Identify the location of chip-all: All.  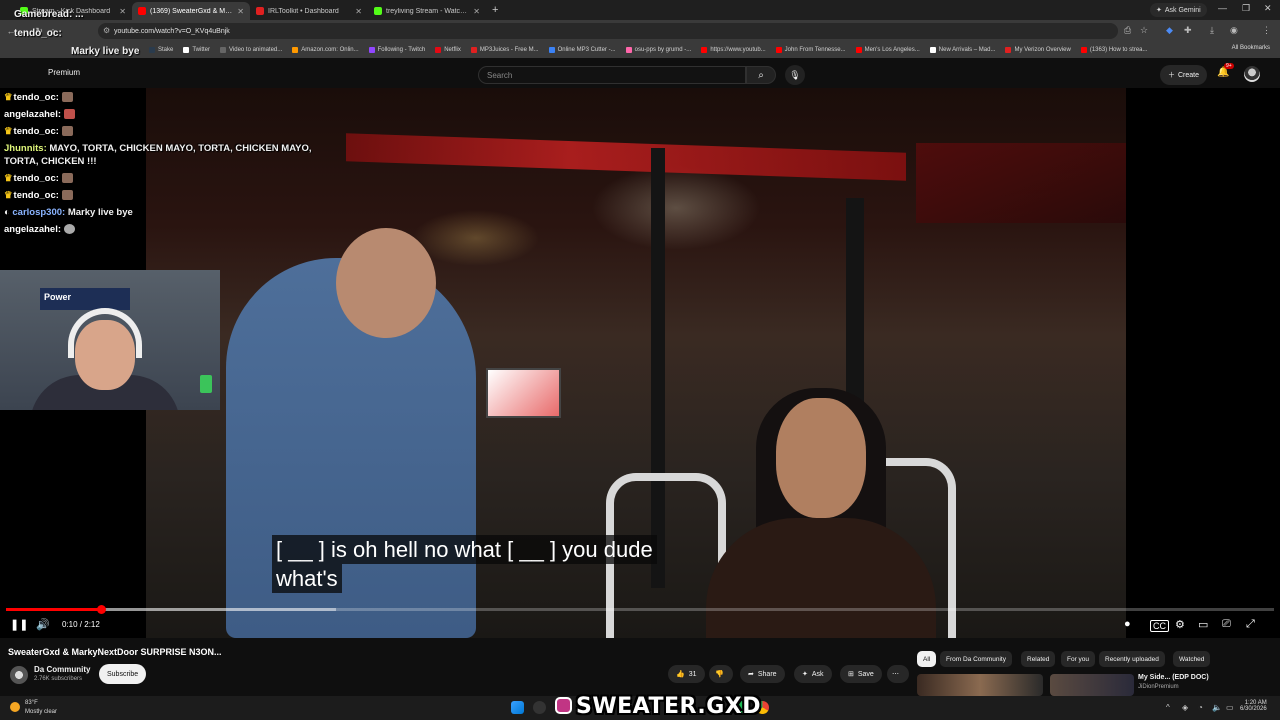
(927, 659).